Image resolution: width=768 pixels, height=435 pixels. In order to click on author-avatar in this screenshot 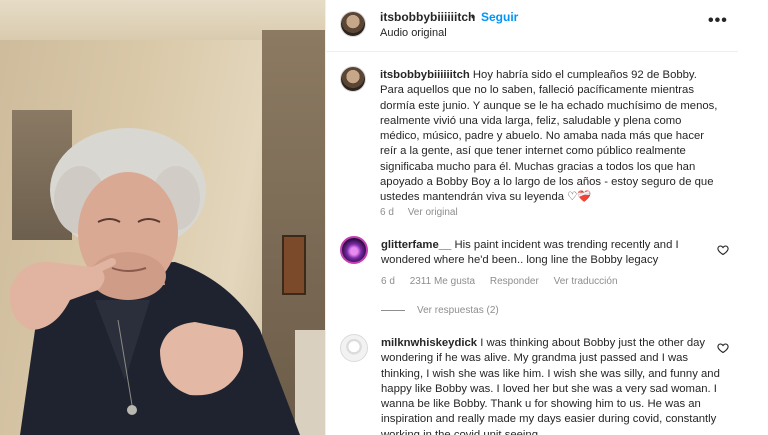, I will do `click(353, 24)`.